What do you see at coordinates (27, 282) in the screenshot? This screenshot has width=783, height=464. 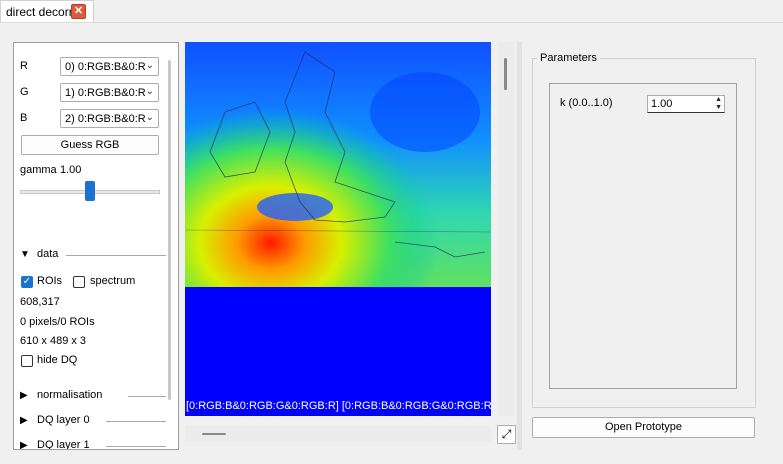 I see `rois-checkbox: ✓` at bounding box center [27, 282].